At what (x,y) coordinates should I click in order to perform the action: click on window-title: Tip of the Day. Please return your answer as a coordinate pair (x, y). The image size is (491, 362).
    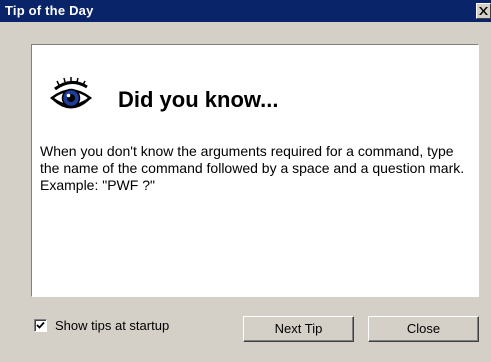
    Looking at the image, I should click on (49, 10).